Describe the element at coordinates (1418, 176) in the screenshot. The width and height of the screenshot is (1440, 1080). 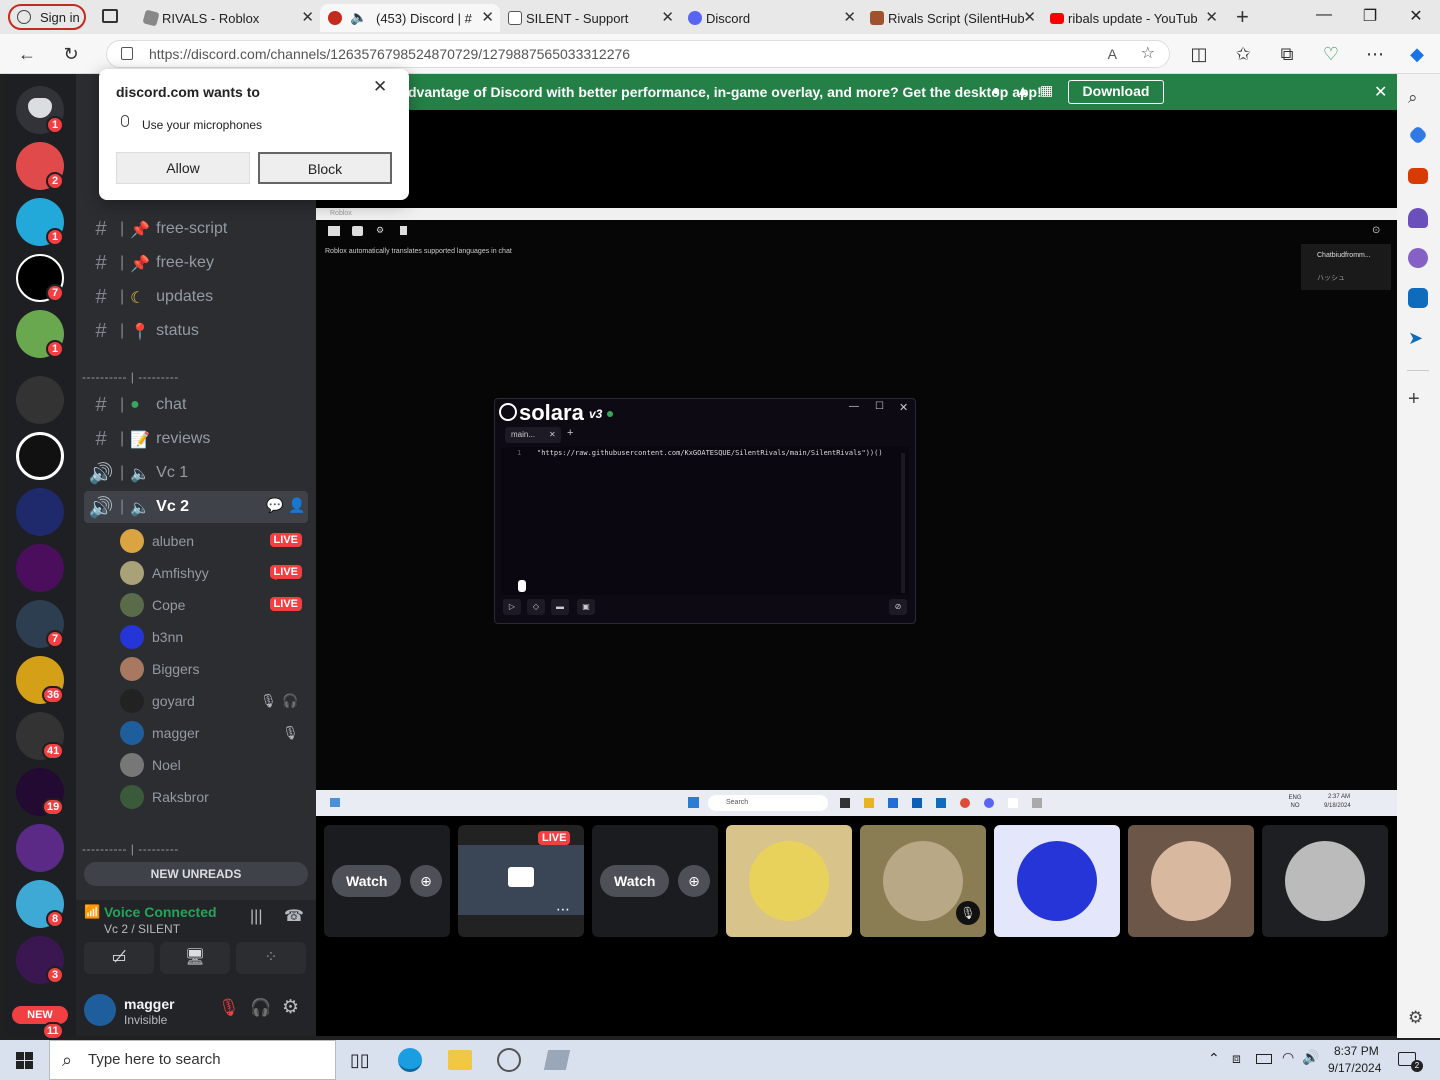
I see `tools-icon` at that location.